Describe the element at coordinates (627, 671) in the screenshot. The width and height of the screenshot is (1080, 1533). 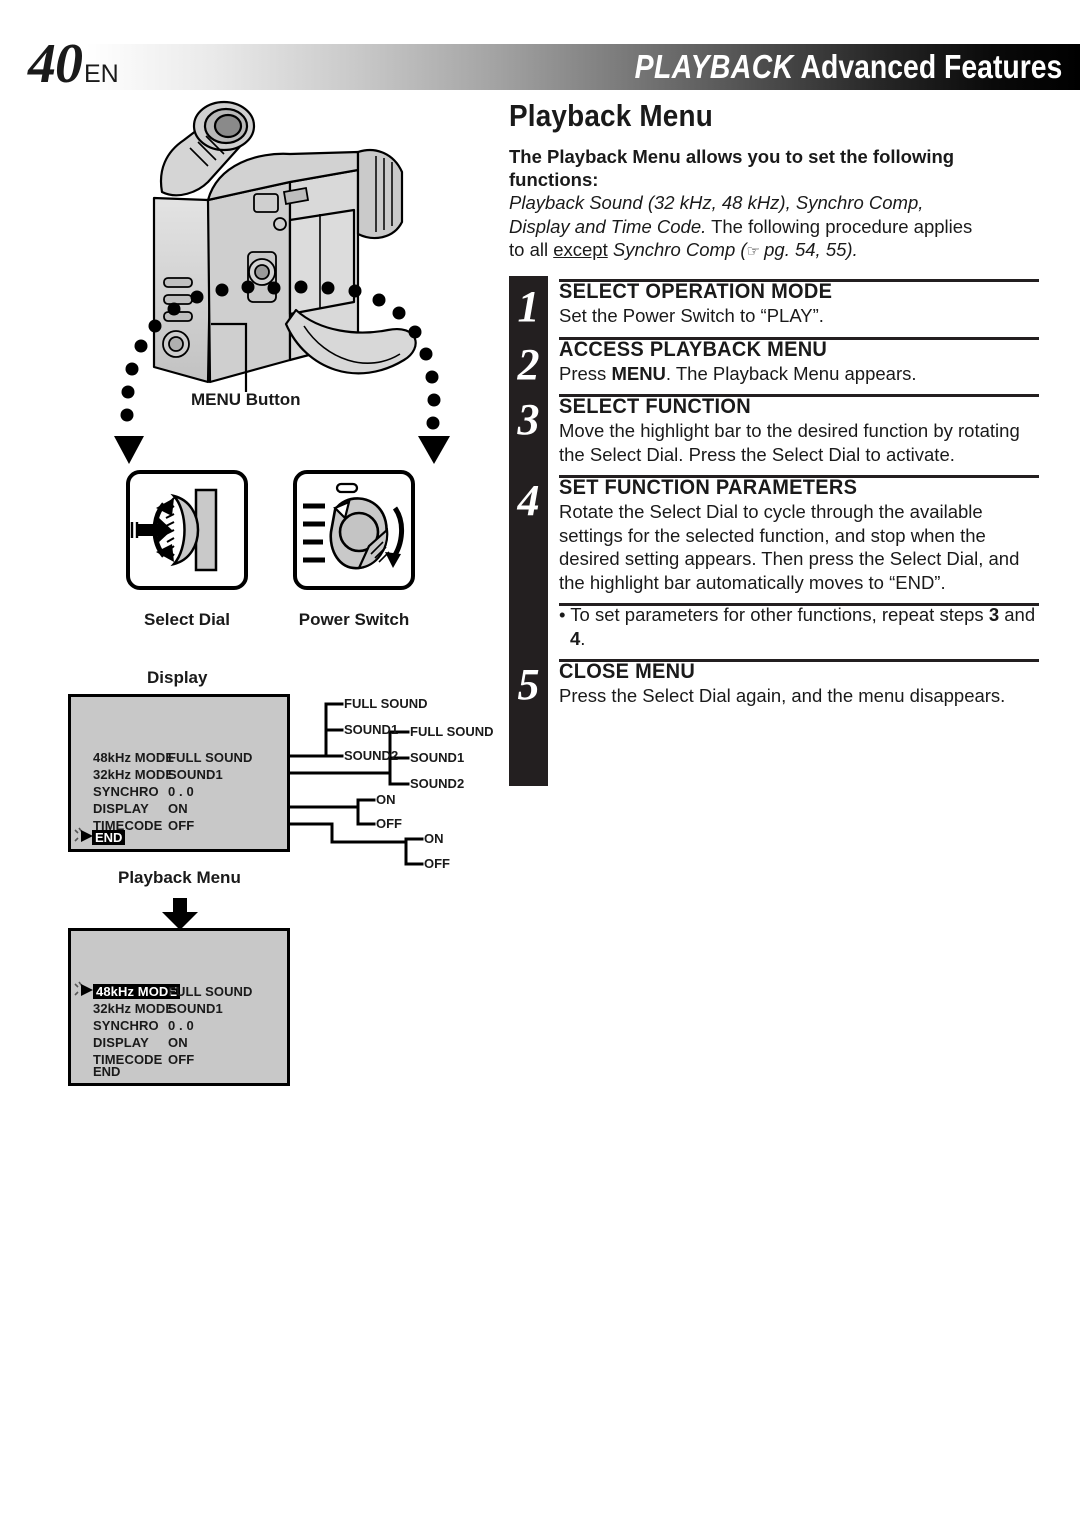
I see `step-heading-5: CLOSE MENU` at that location.